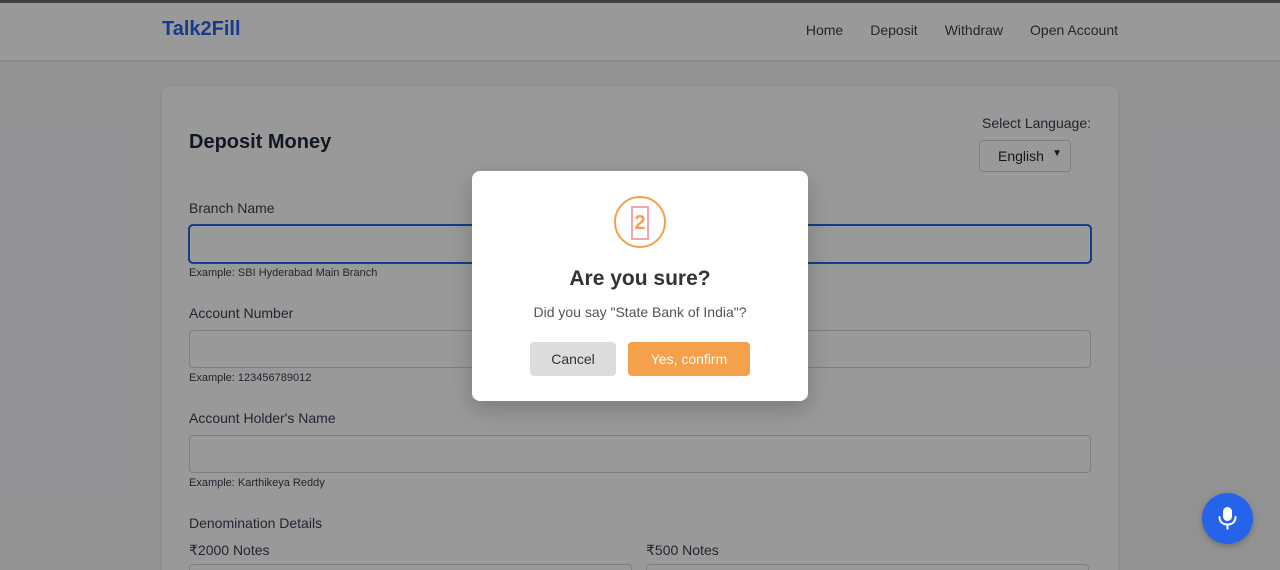 The height and width of the screenshot is (570, 1280). Describe the element at coordinates (640, 278) in the screenshot. I see `dialog-title: Are you sure?` at that location.